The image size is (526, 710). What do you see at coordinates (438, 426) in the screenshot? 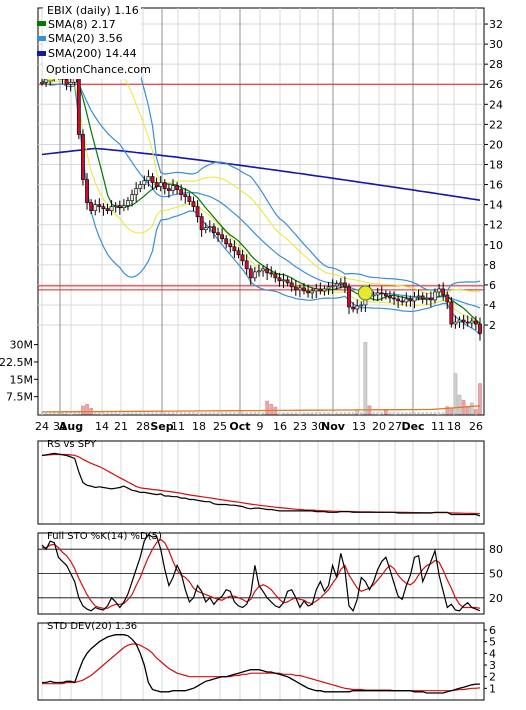
I see `x-tick-label: 11` at bounding box center [438, 426].